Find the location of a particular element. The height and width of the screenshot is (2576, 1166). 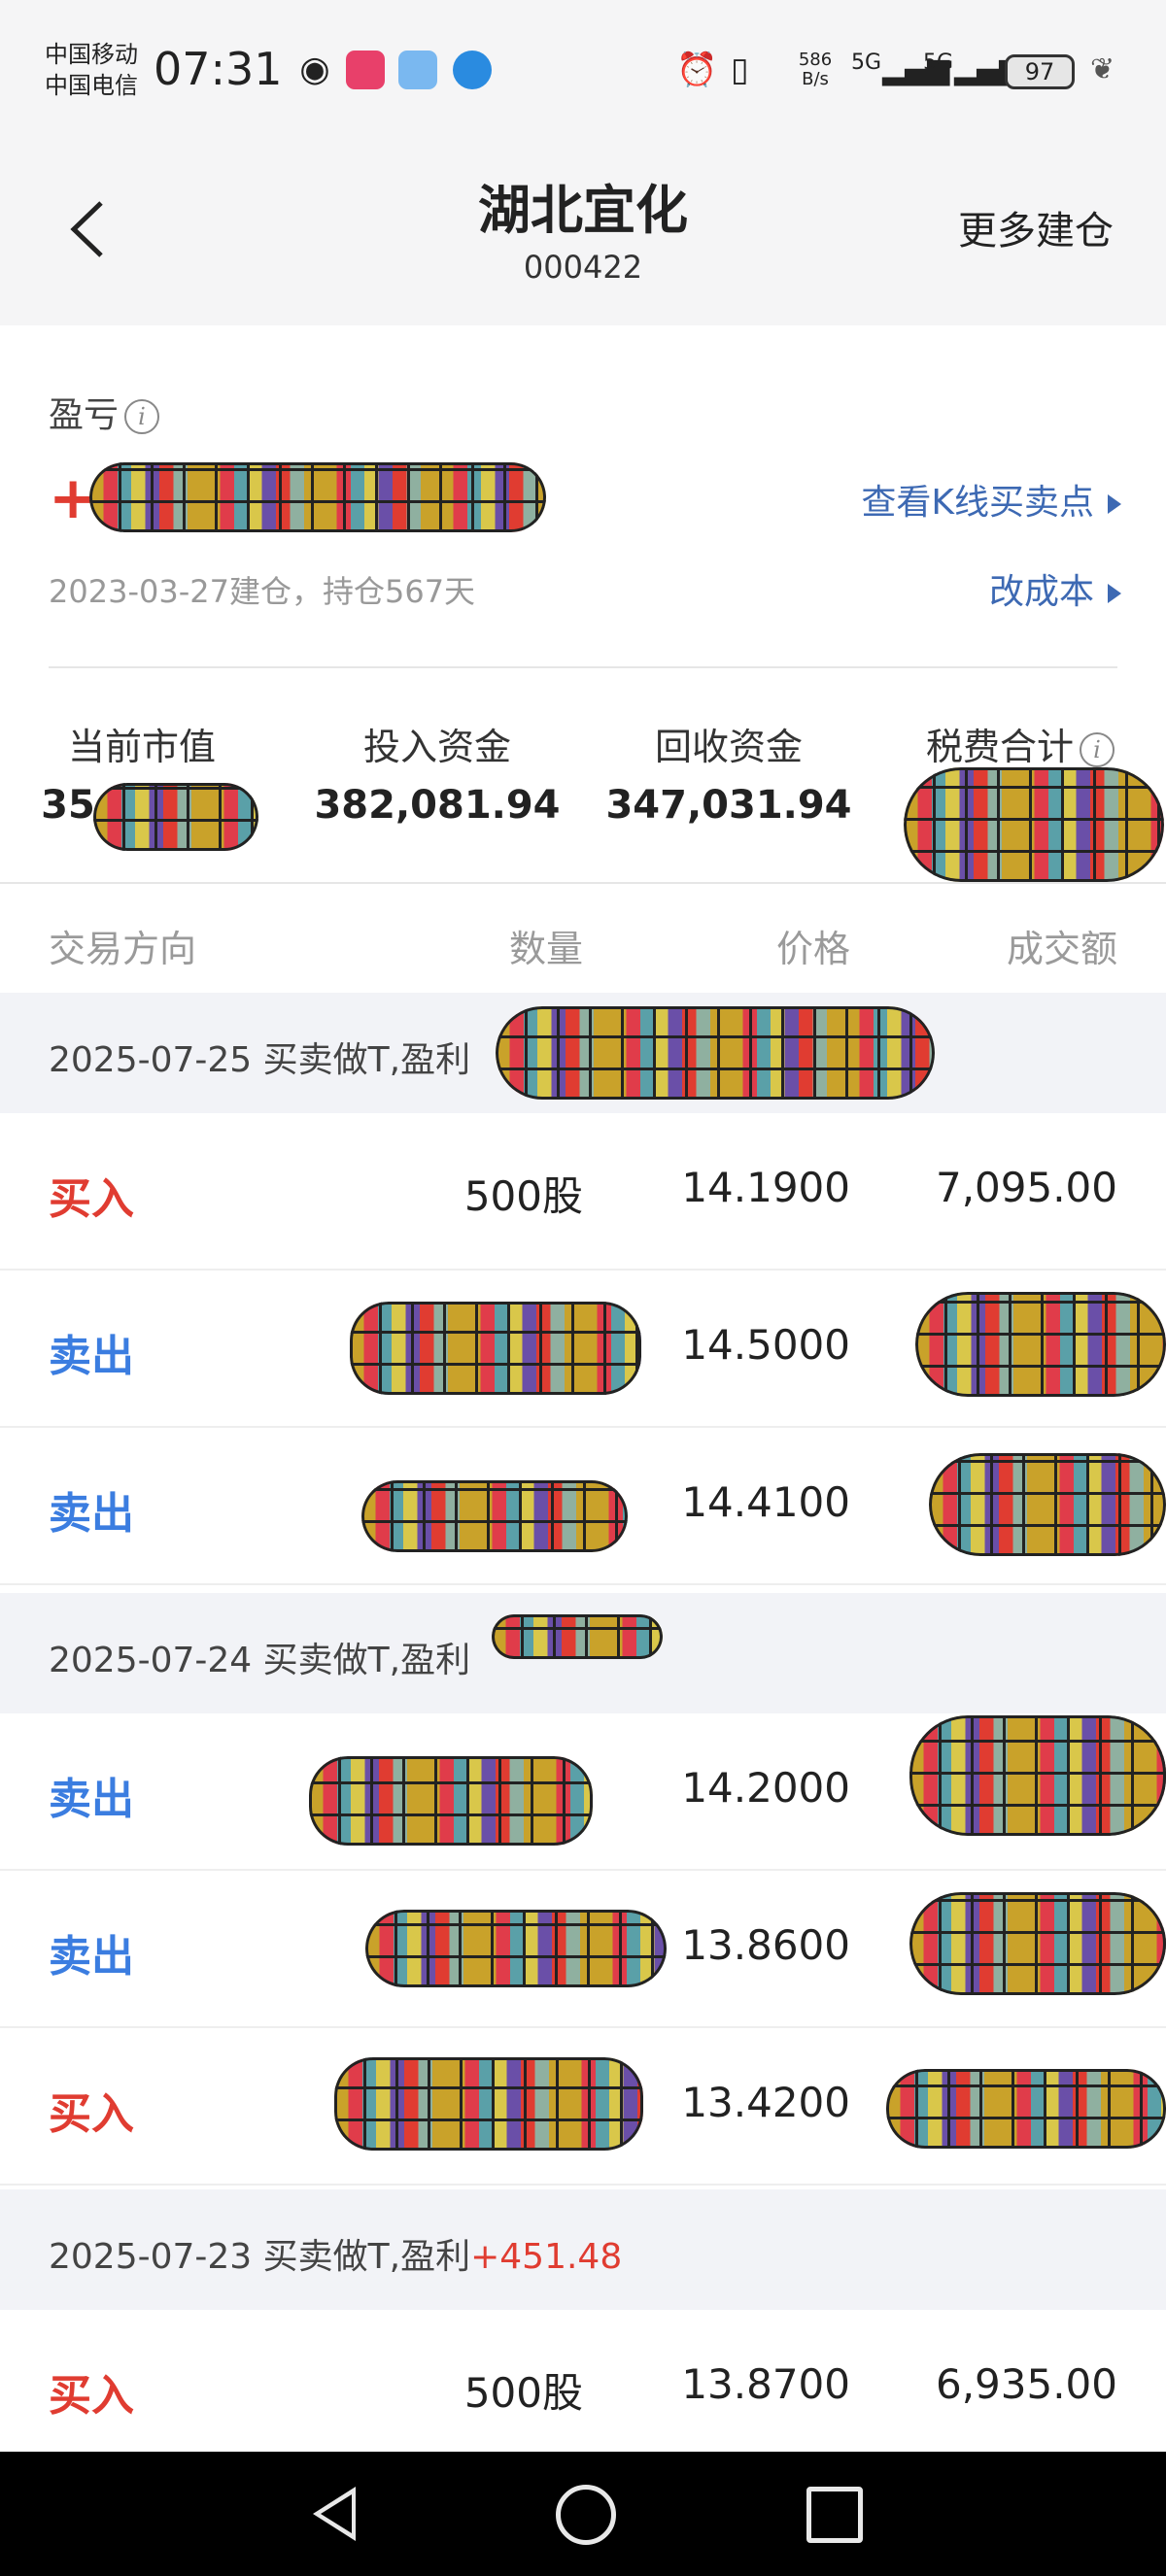

holding-since: 2023-03-27建仓，持仓567天 is located at coordinates (262, 591).